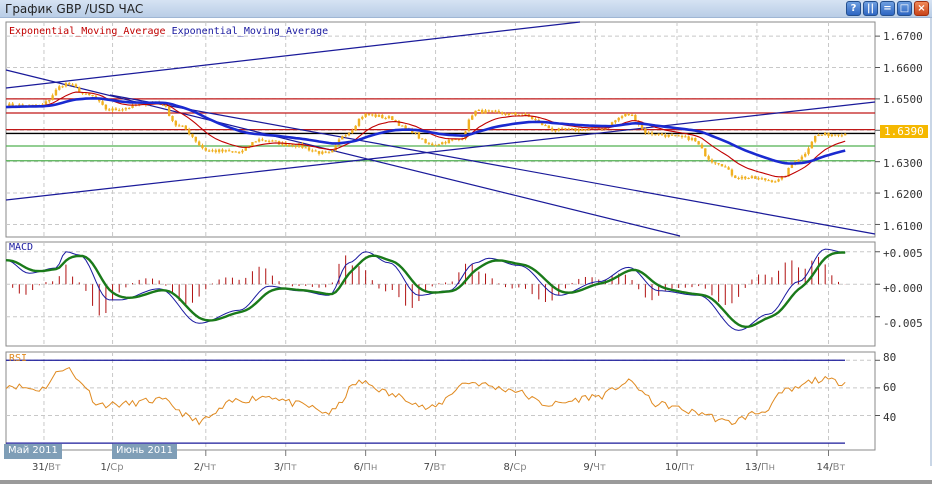 Image resolution: width=932 pixels, height=484 pixels. Describe the element at coordinates (117, 467) in the screenshot. I see `date-weekday: Ср` at that location.